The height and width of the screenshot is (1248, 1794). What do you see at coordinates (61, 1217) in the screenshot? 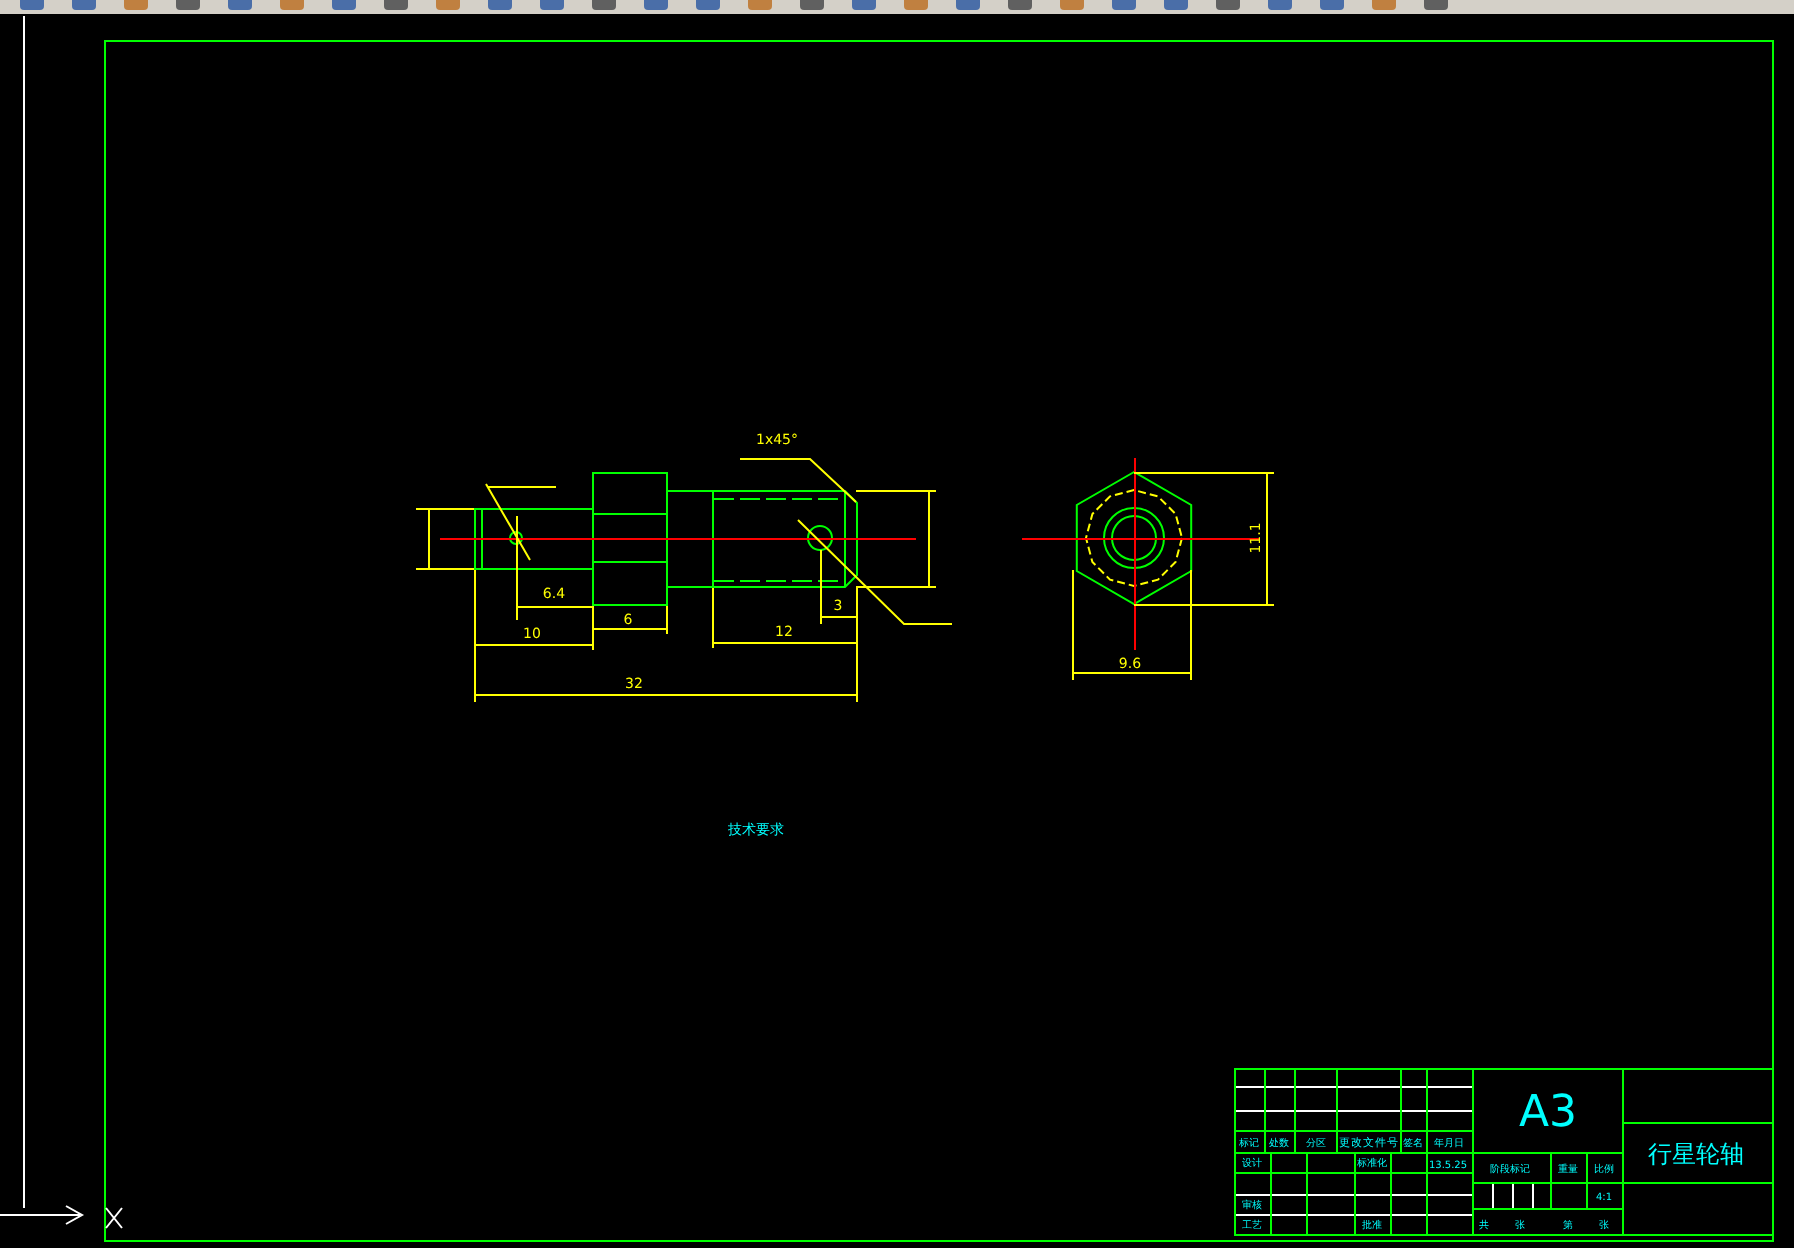
I see `ucs-axis-icon` at bounding box center [61, 1217].